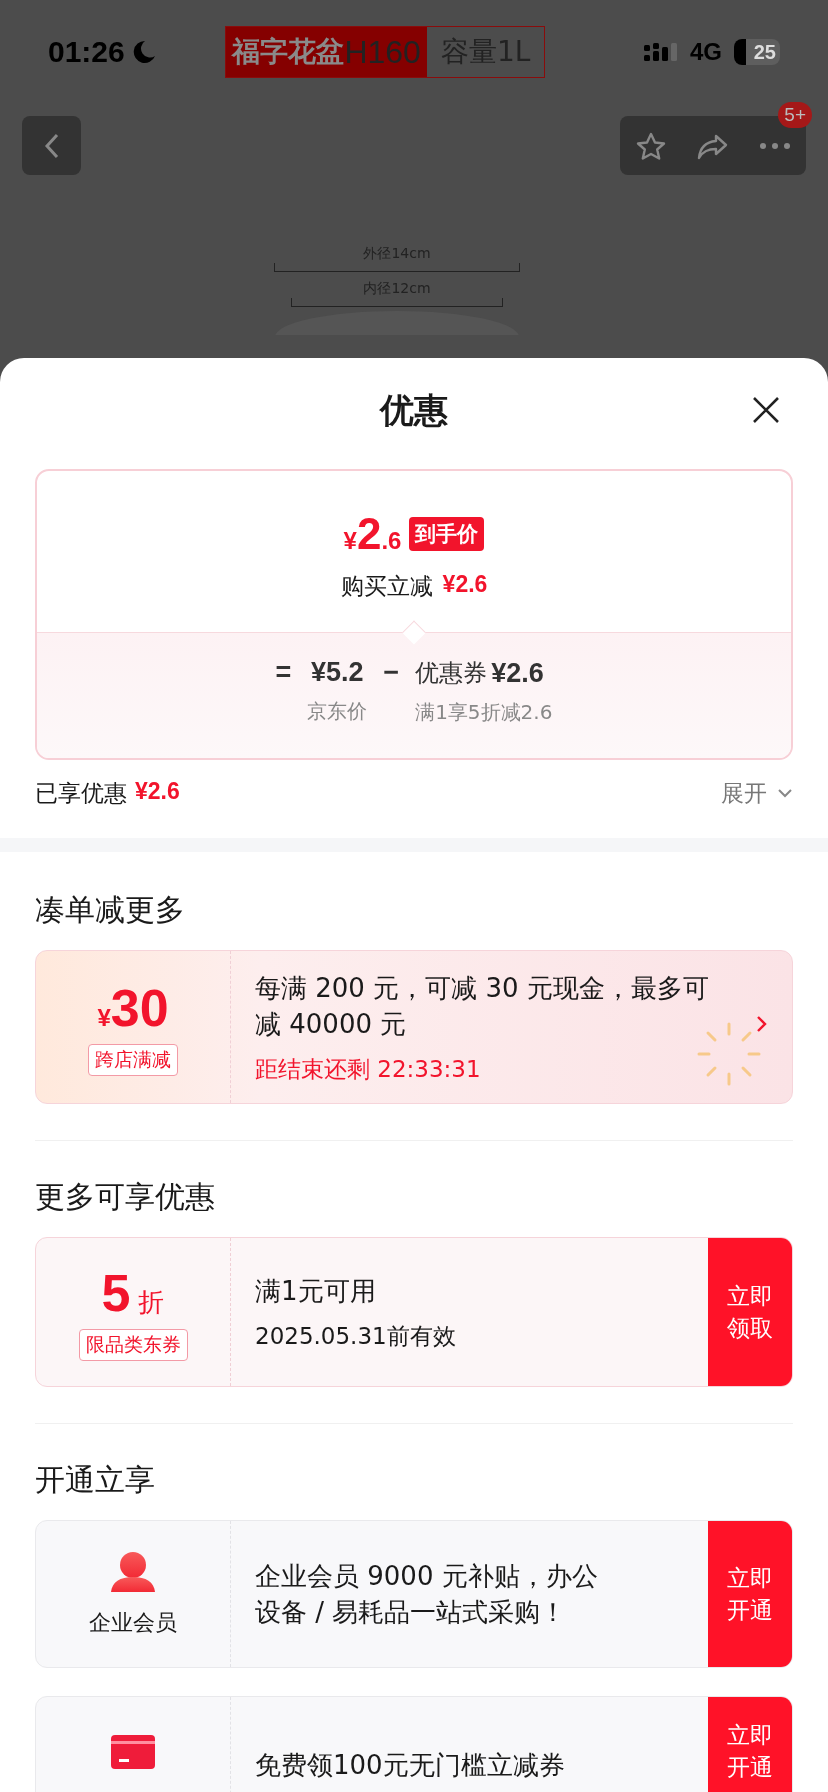  What do you see at coordinates (517, 673) in the screenshot?
I see `coupon-amount: ¥2.6` at bounding box center [517, 673].